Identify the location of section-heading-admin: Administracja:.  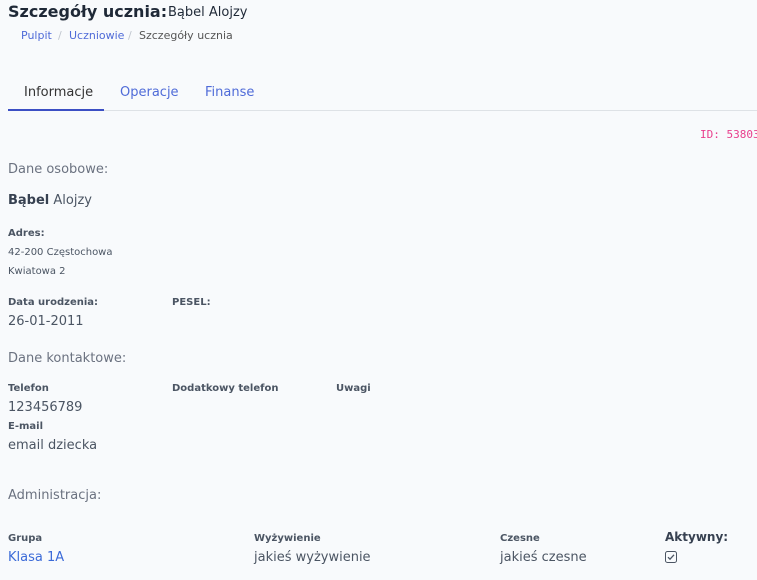
(55, 495).